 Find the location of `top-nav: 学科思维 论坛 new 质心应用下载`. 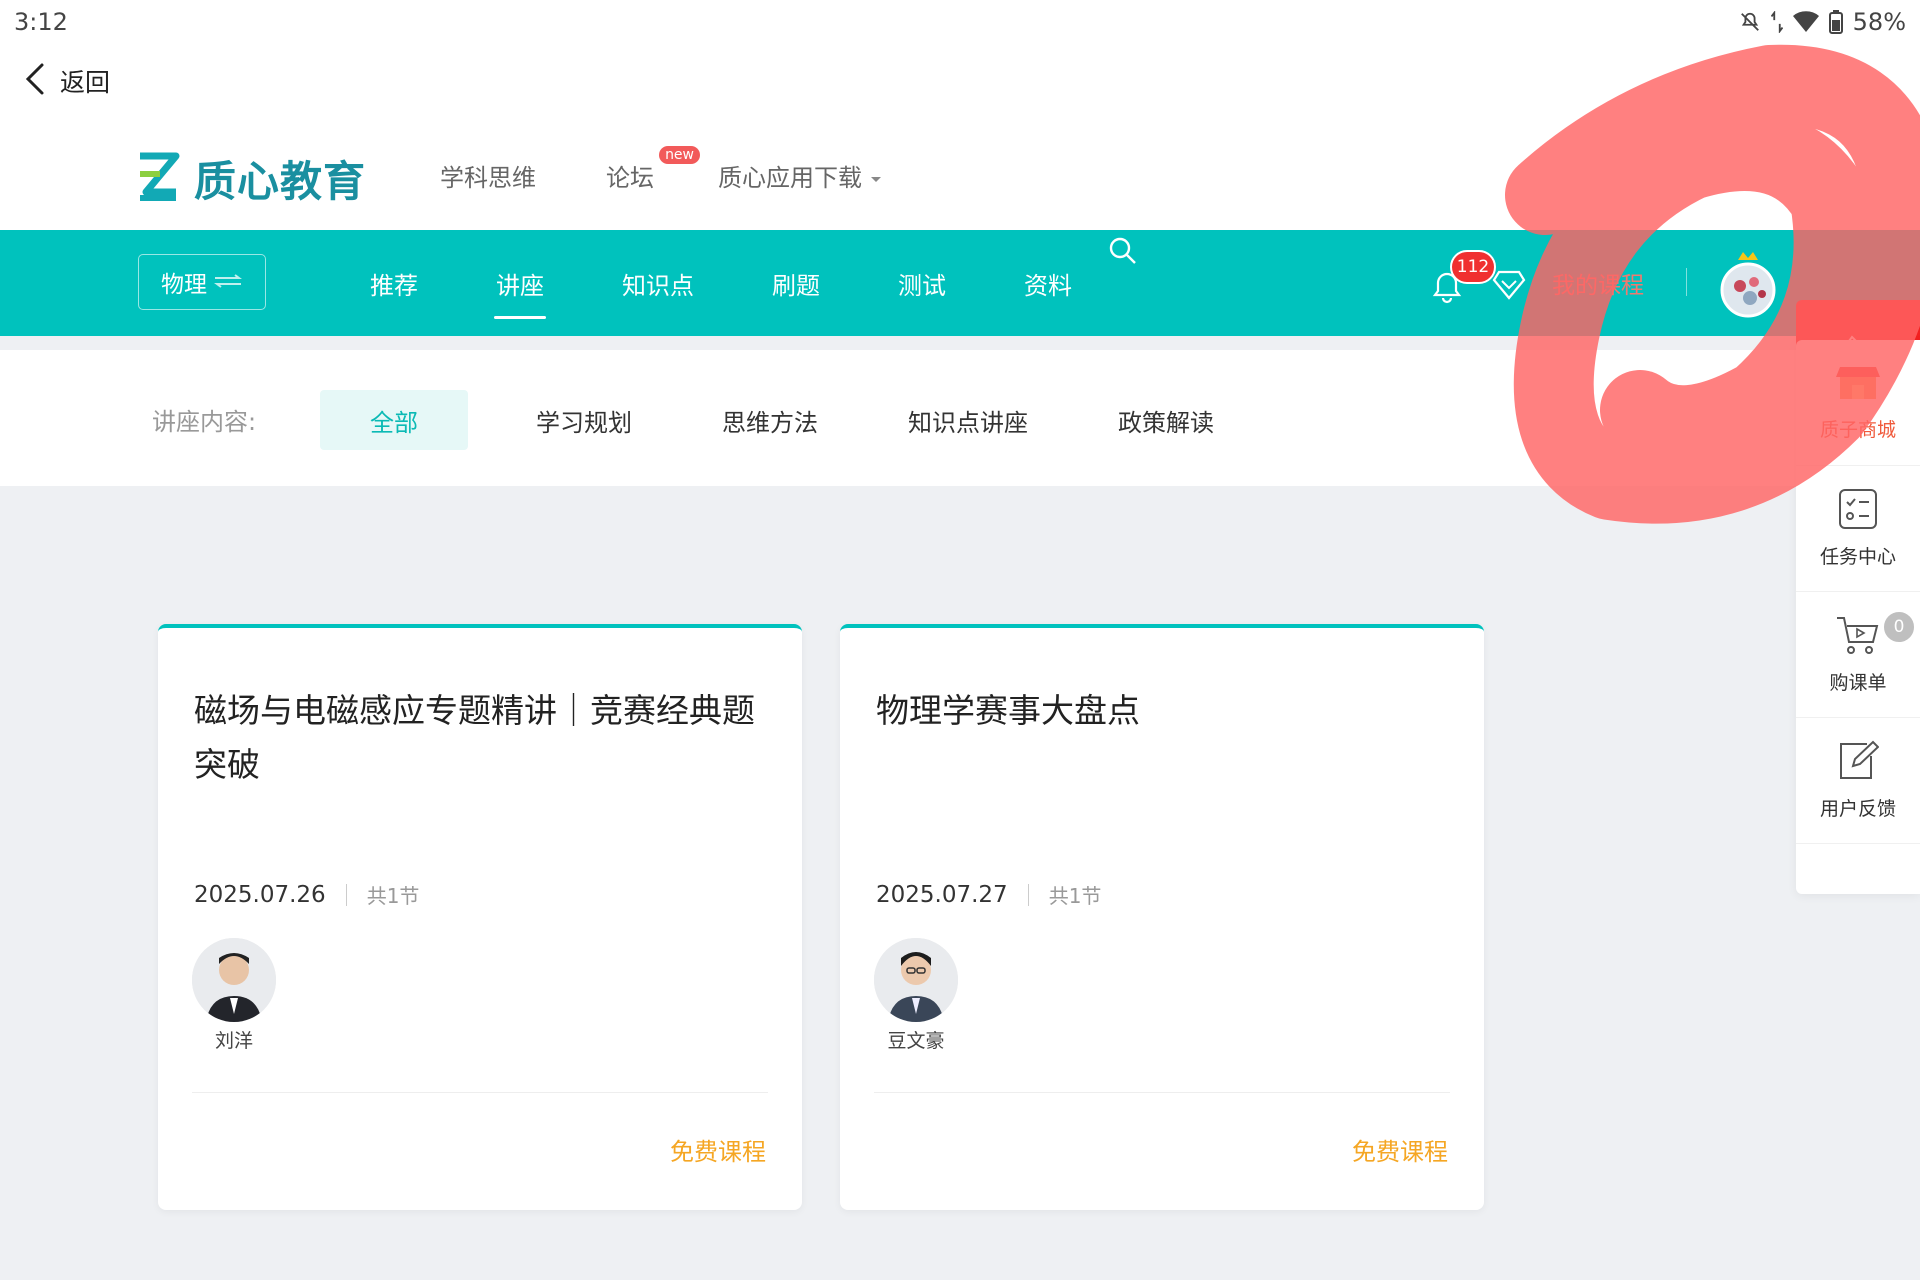

top-nav: 学科思维 论坛 new 质心应用下载 is located at coordinates (696, 169).